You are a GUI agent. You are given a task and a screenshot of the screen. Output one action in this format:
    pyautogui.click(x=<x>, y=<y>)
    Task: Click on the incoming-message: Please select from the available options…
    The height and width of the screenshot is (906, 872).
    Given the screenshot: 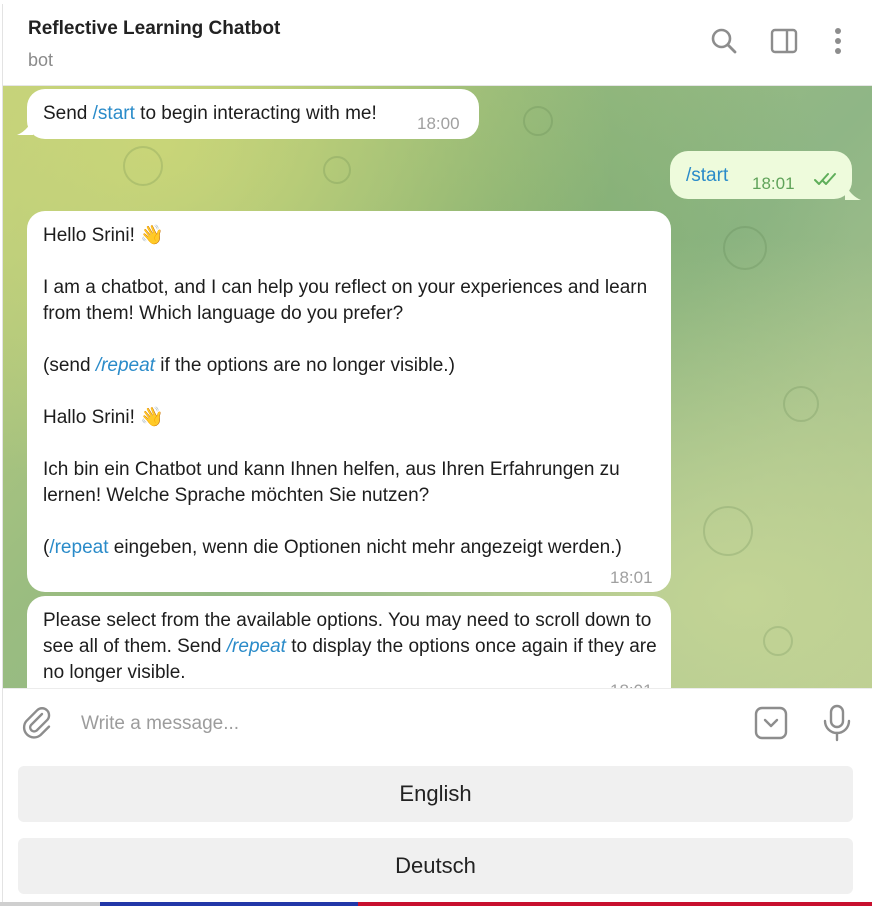 What is the action you would take?
    pyautogui.click(x=349, y=642)
    